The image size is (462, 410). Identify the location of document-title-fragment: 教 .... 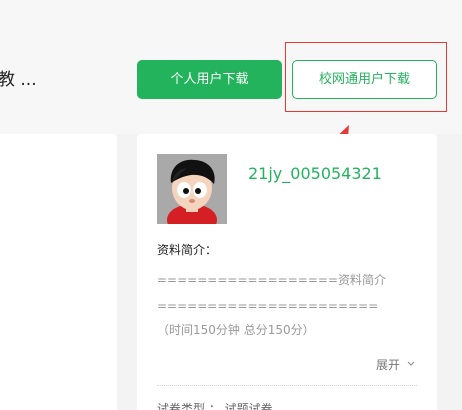
(18, 80).